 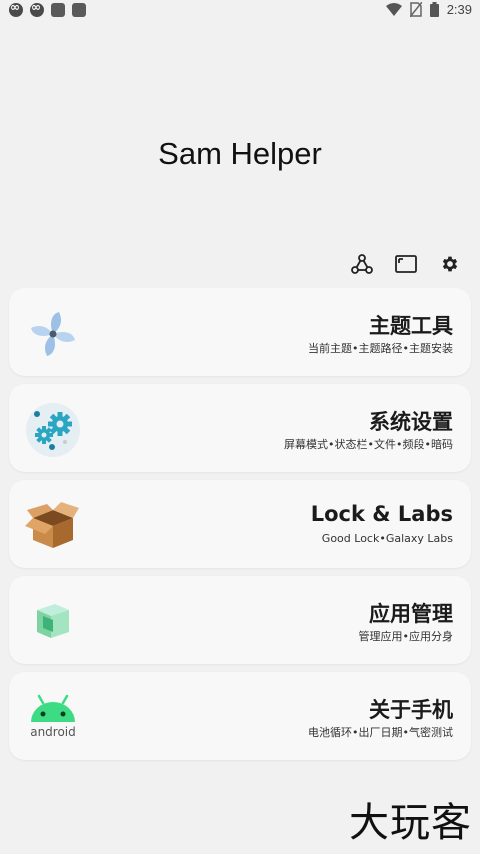 What do you see at coordinates (406, 636) in the screenshot?
I see `card-subtitle: 管理应用•应用分身` at bounding box center [406, 636].